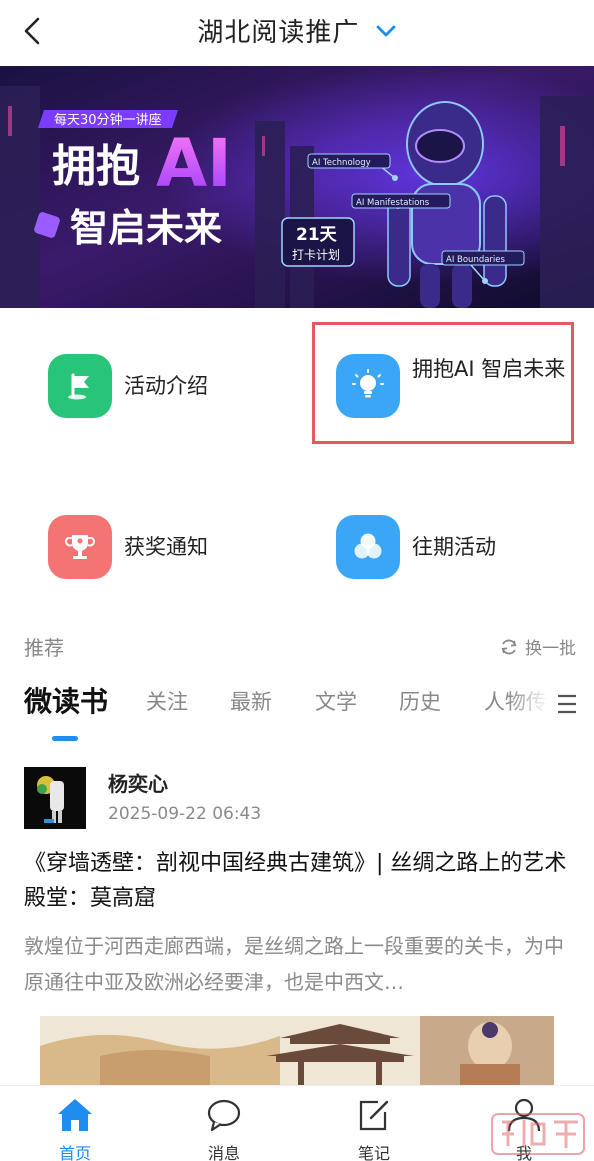  Describe the element at coordinates (146, 228) in the screenshot. I see `banner-headline-2: 智启未来` at that location.